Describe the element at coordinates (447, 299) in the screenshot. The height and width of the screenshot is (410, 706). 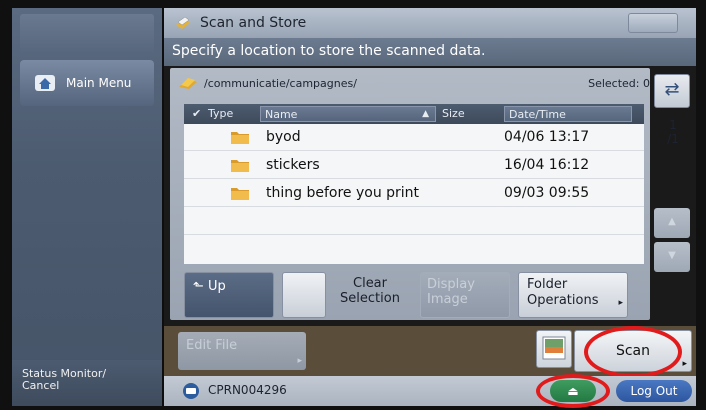
I see `image-label: Image` at that location.